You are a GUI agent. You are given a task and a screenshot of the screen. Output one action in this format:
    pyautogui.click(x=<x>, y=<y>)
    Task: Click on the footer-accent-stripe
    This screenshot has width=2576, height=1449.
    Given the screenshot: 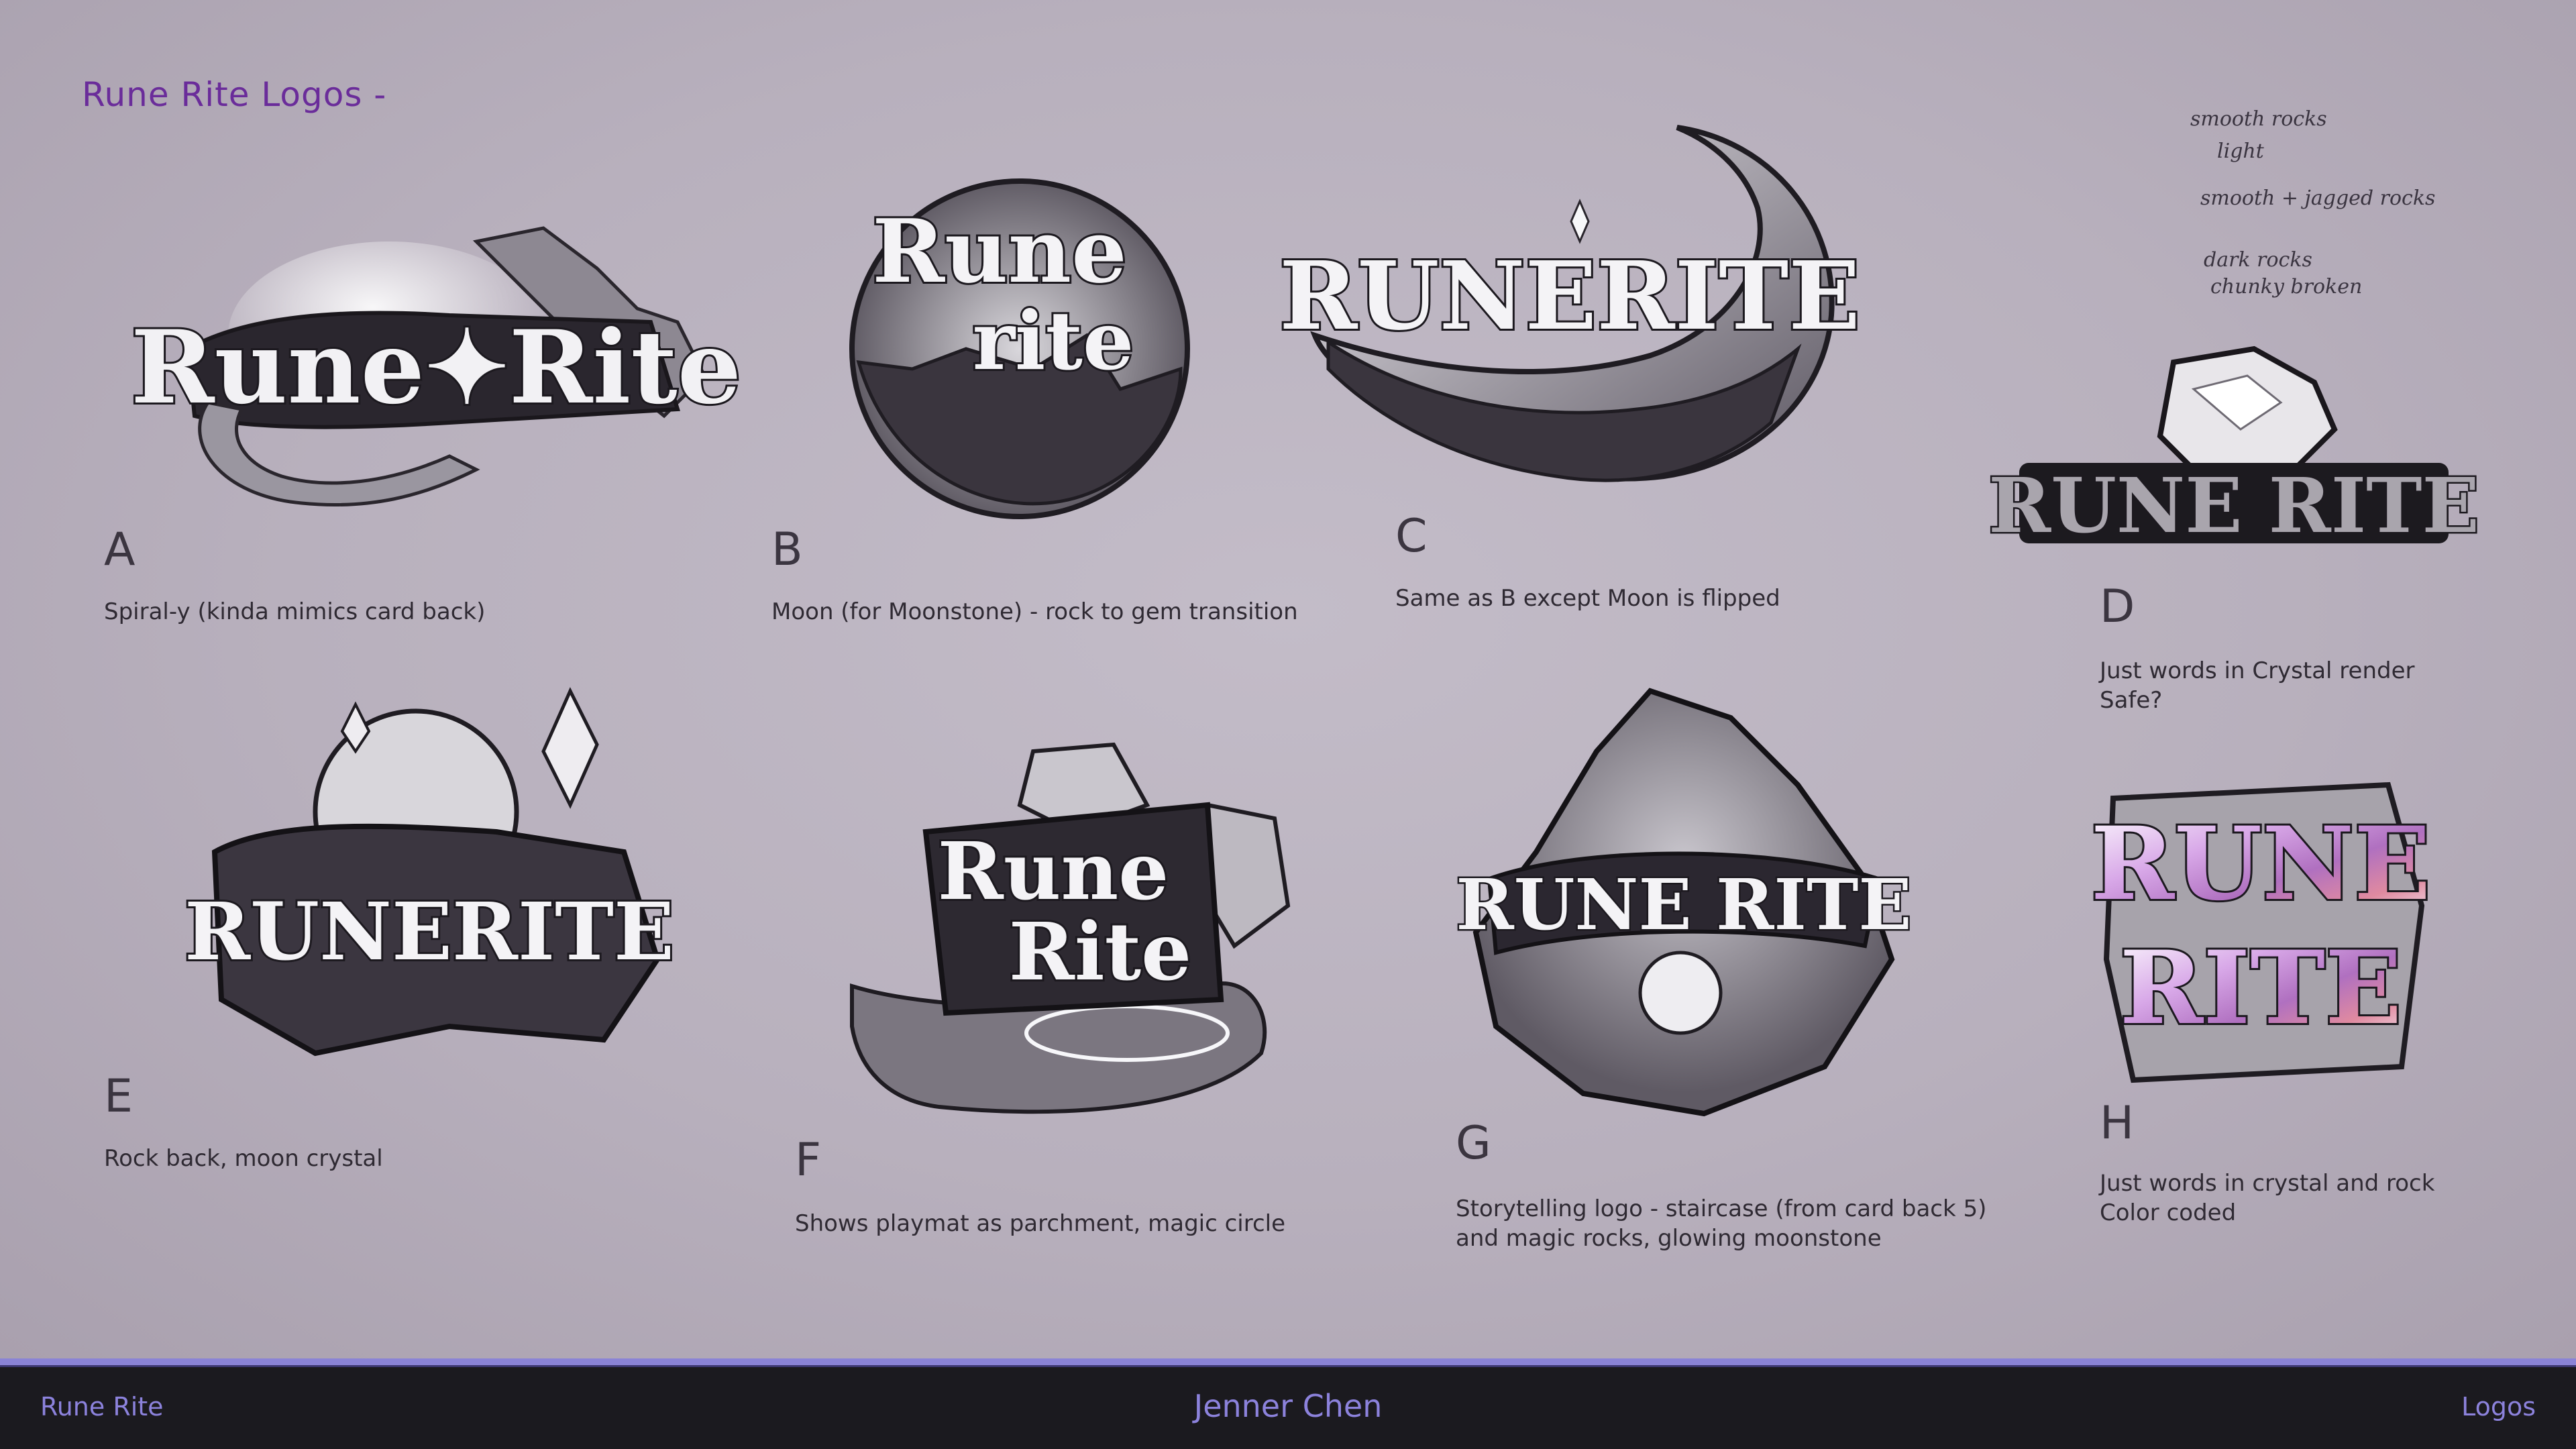 What is the action you would take?
    pyautogui.click(x=1288, y=1361)
    